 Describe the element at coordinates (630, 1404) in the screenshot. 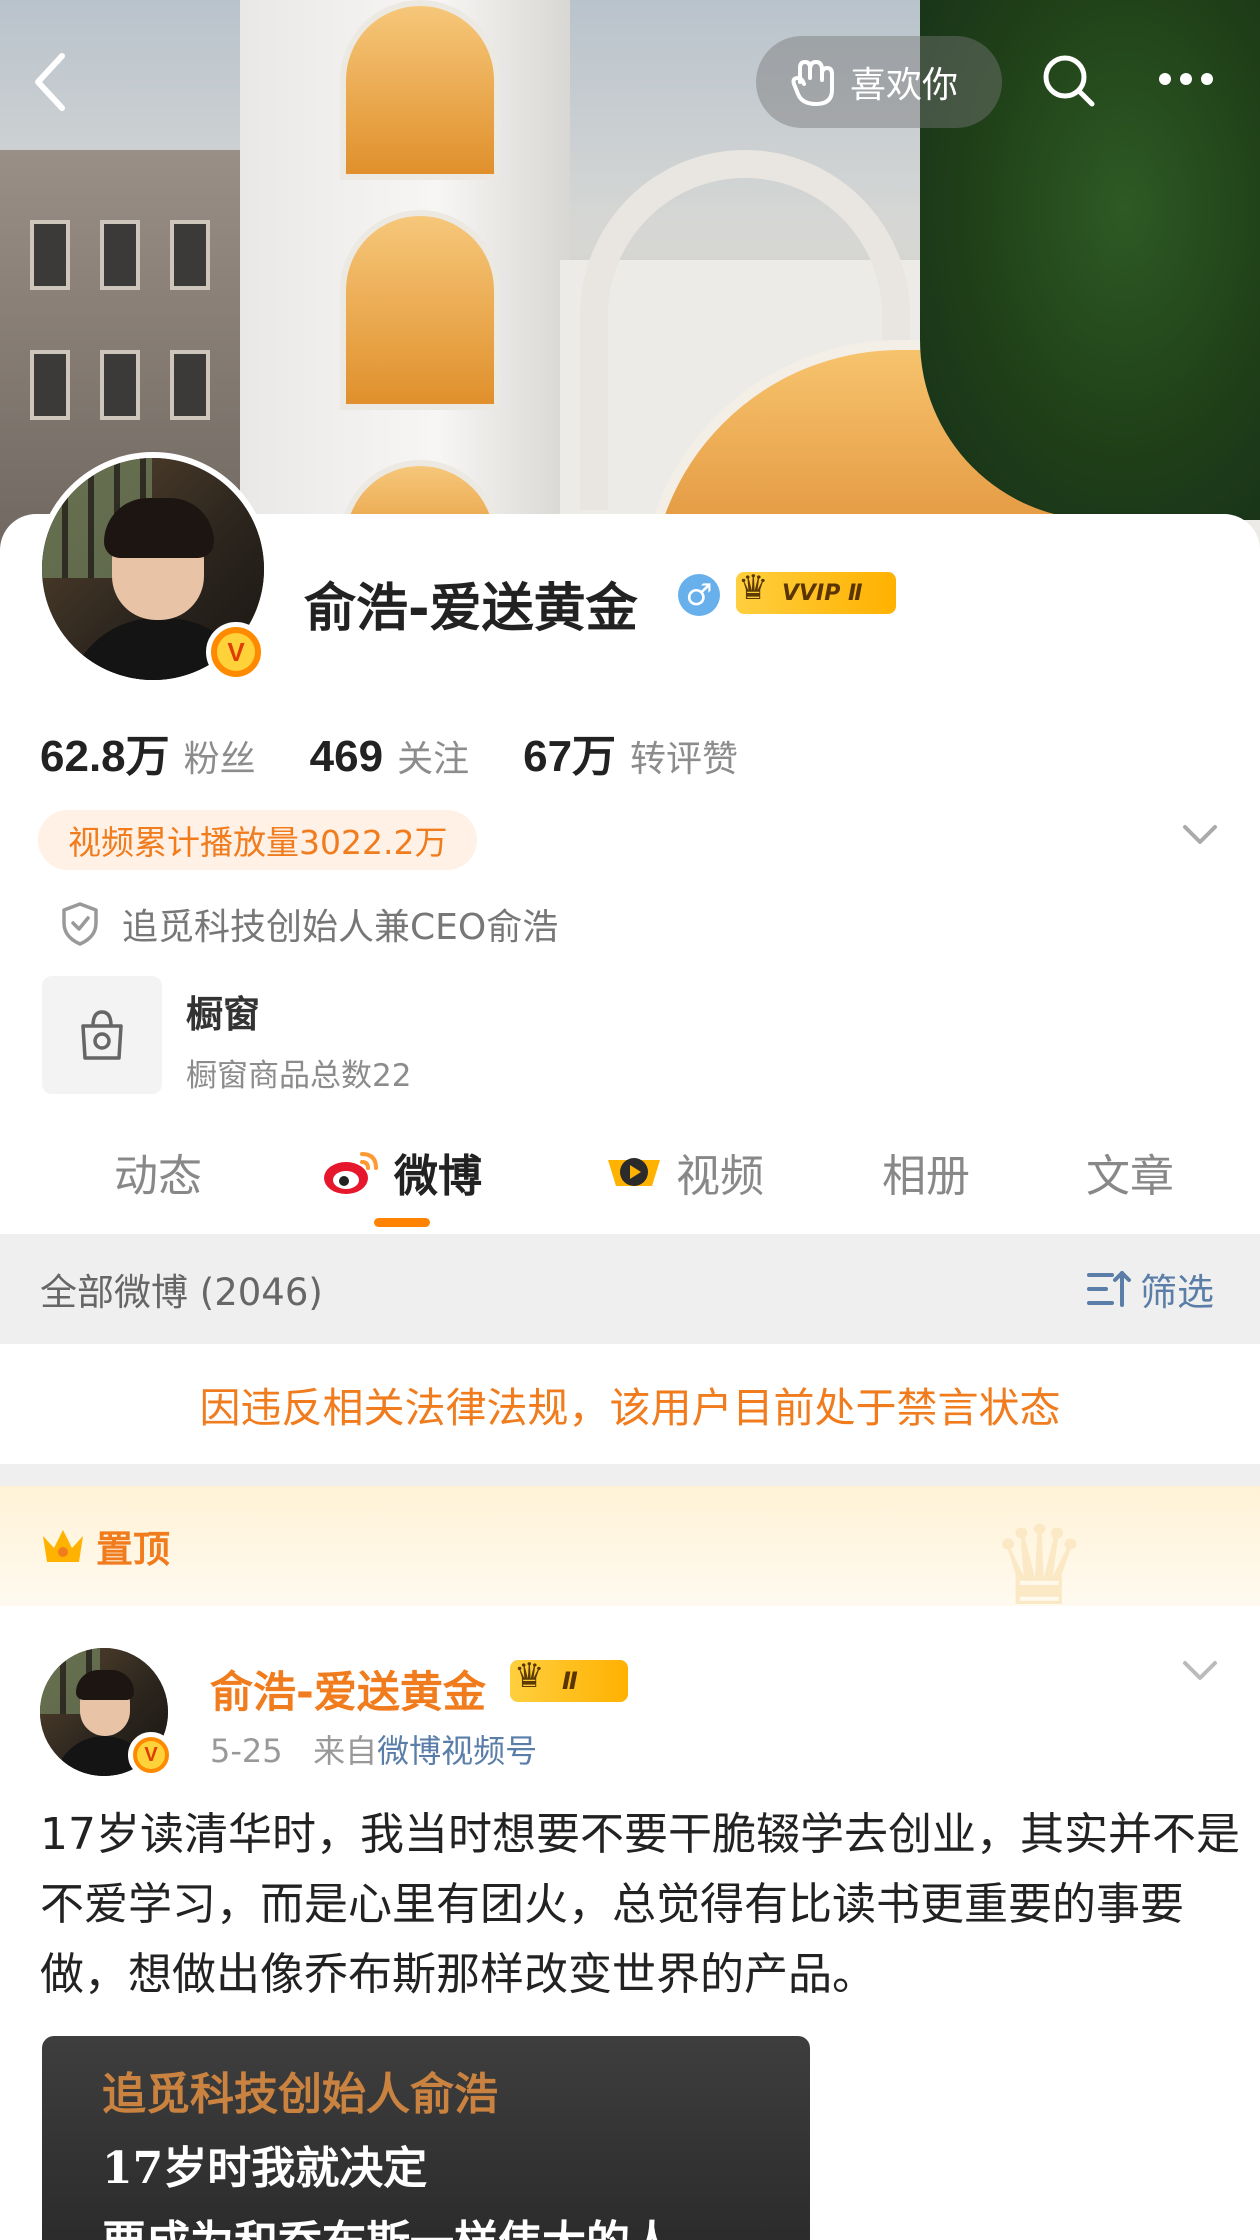

I see `muted-notice: 因违反相关法律法规，该用户目前处于禁言状态` at that location.